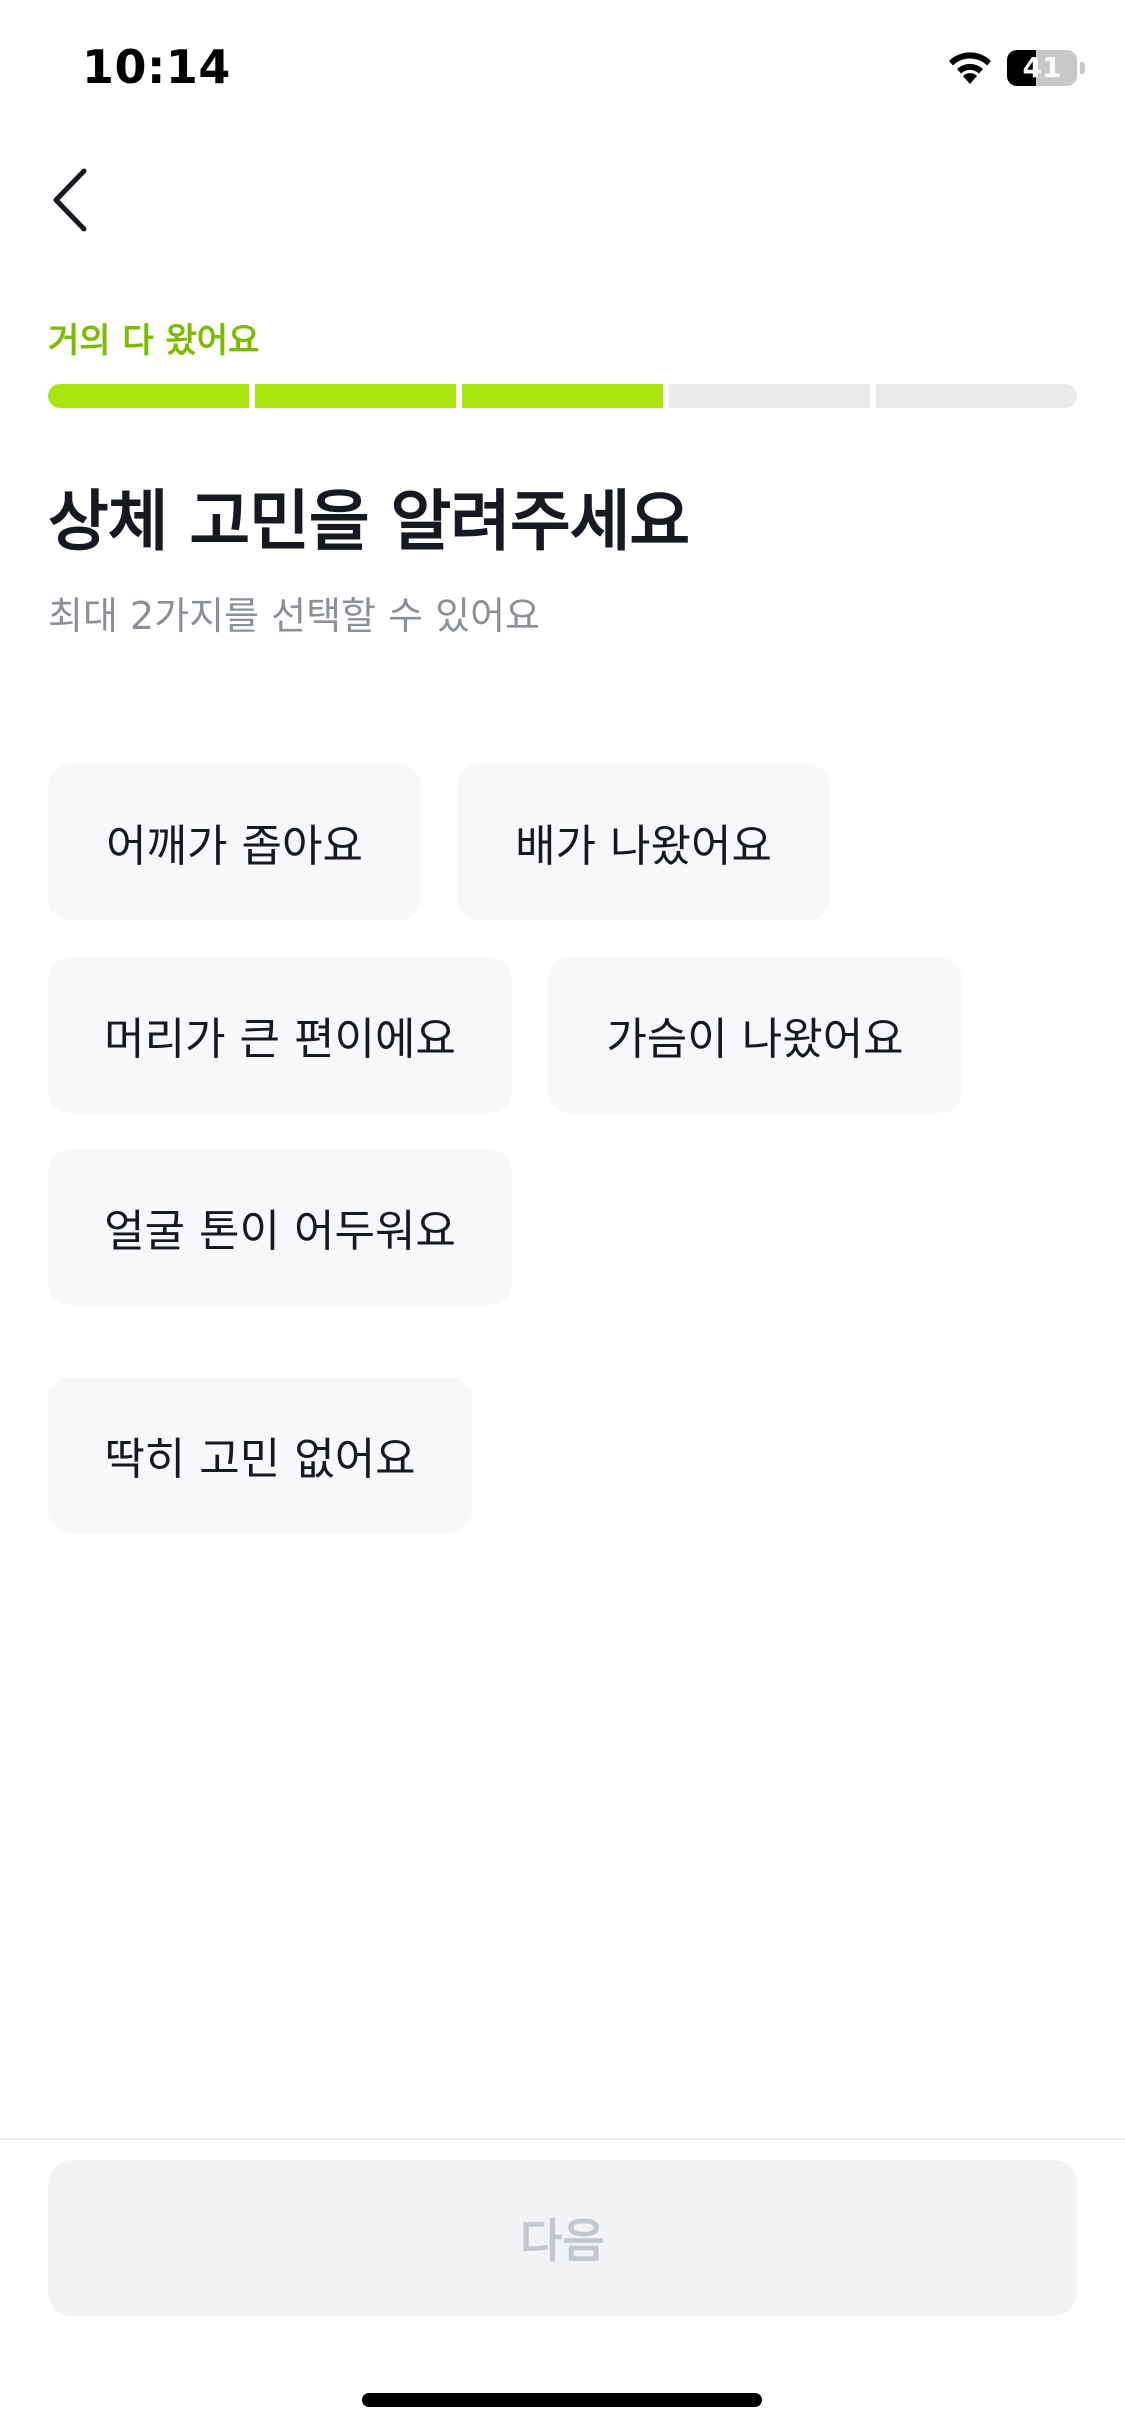 This screenshot has width=1125, height=2436. What do you see at coordinates (562, 2139) in the screenshot?
I see `footer-divider` at bounding box center [562, 2139].